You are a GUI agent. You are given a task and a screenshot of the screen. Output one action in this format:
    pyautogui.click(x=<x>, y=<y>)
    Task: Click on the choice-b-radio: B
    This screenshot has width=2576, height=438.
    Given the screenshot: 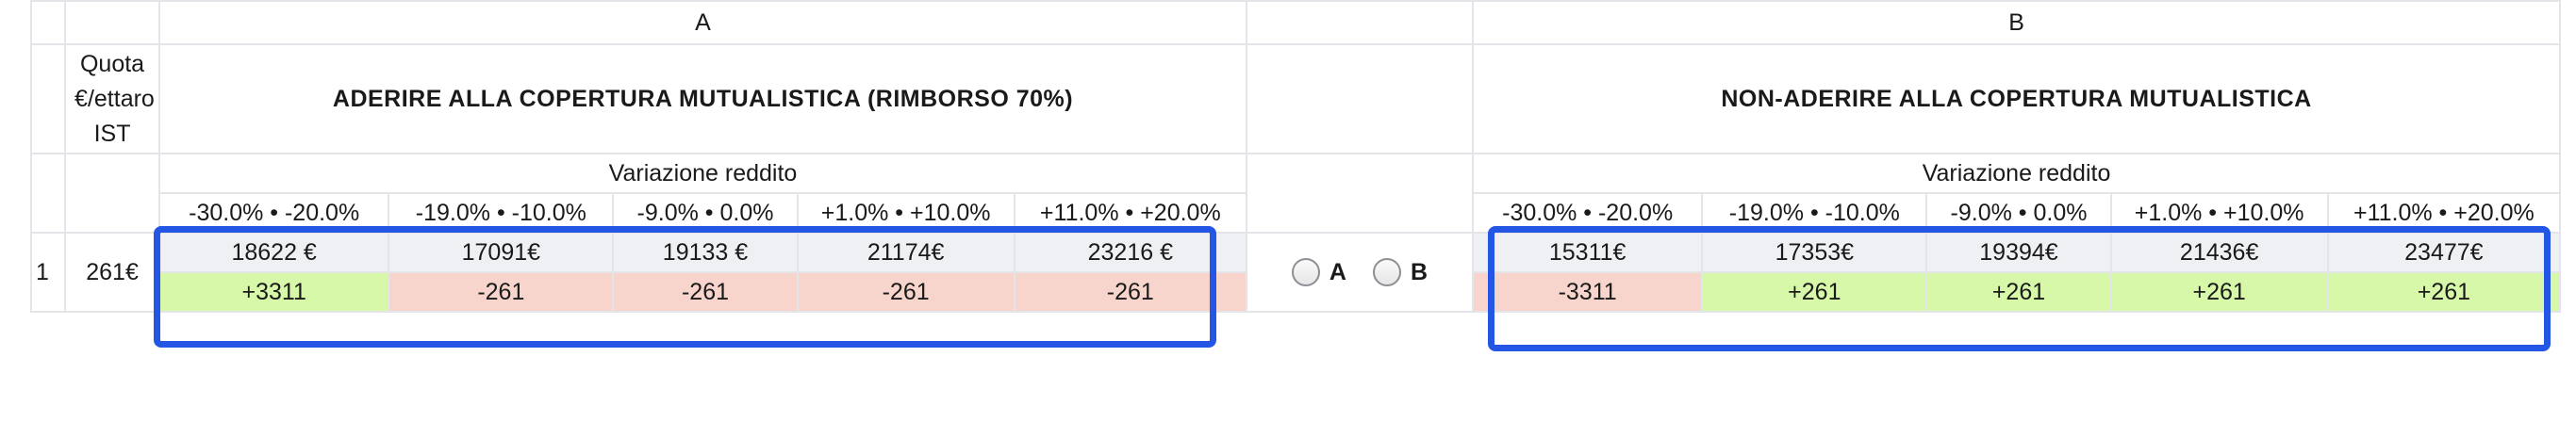 What is the action you would take?
    pyautogui.click(x=1400, y=272)
    